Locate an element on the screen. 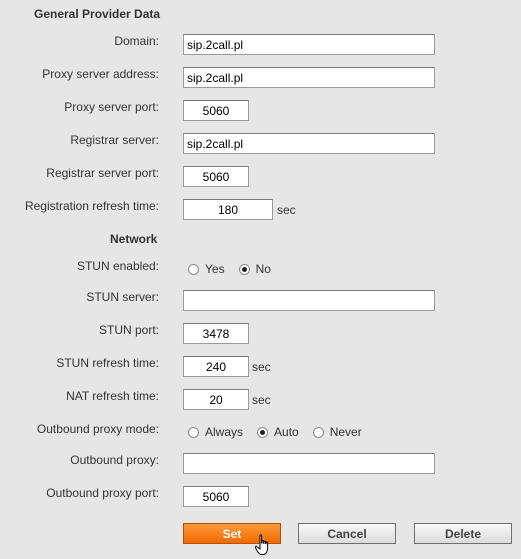 Image resolution: width=521 pixels, height=559 pixels. cancel-button: Cancel is located at coordinates (347, 533).